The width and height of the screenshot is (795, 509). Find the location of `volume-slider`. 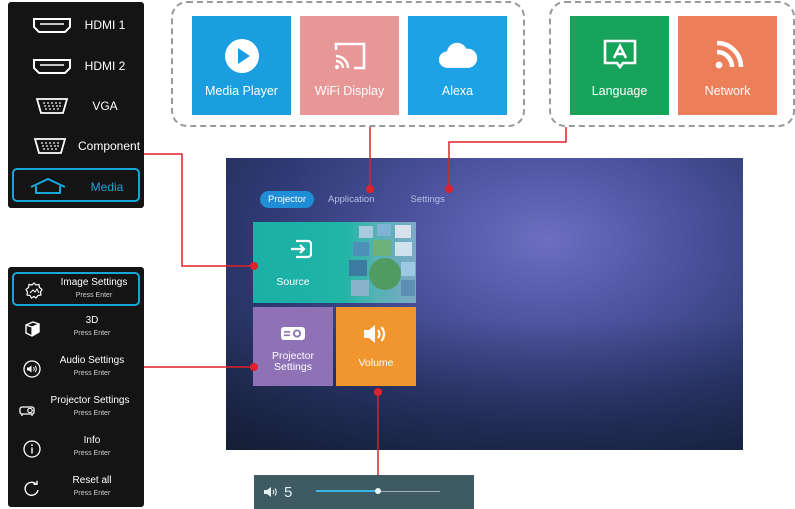

volume-slider is located at coordinates (378, 491).